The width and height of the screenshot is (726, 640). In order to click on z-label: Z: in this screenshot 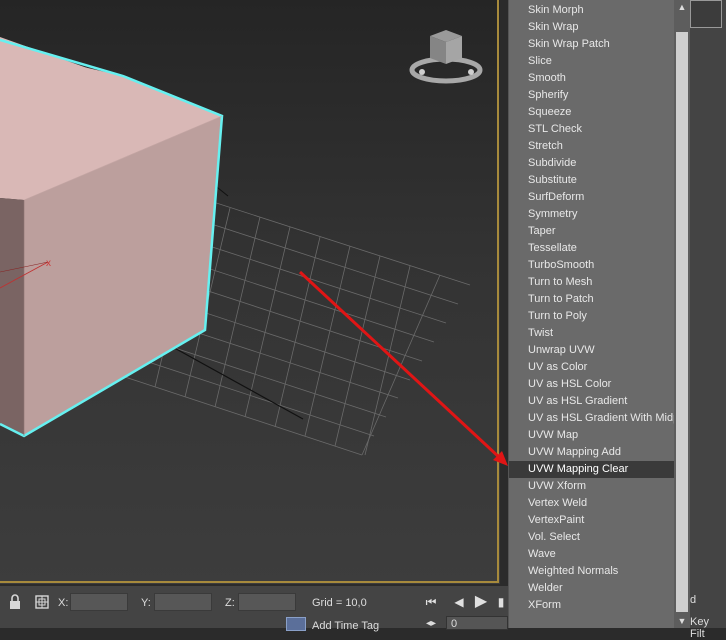, I will do `click(230, 603)`.